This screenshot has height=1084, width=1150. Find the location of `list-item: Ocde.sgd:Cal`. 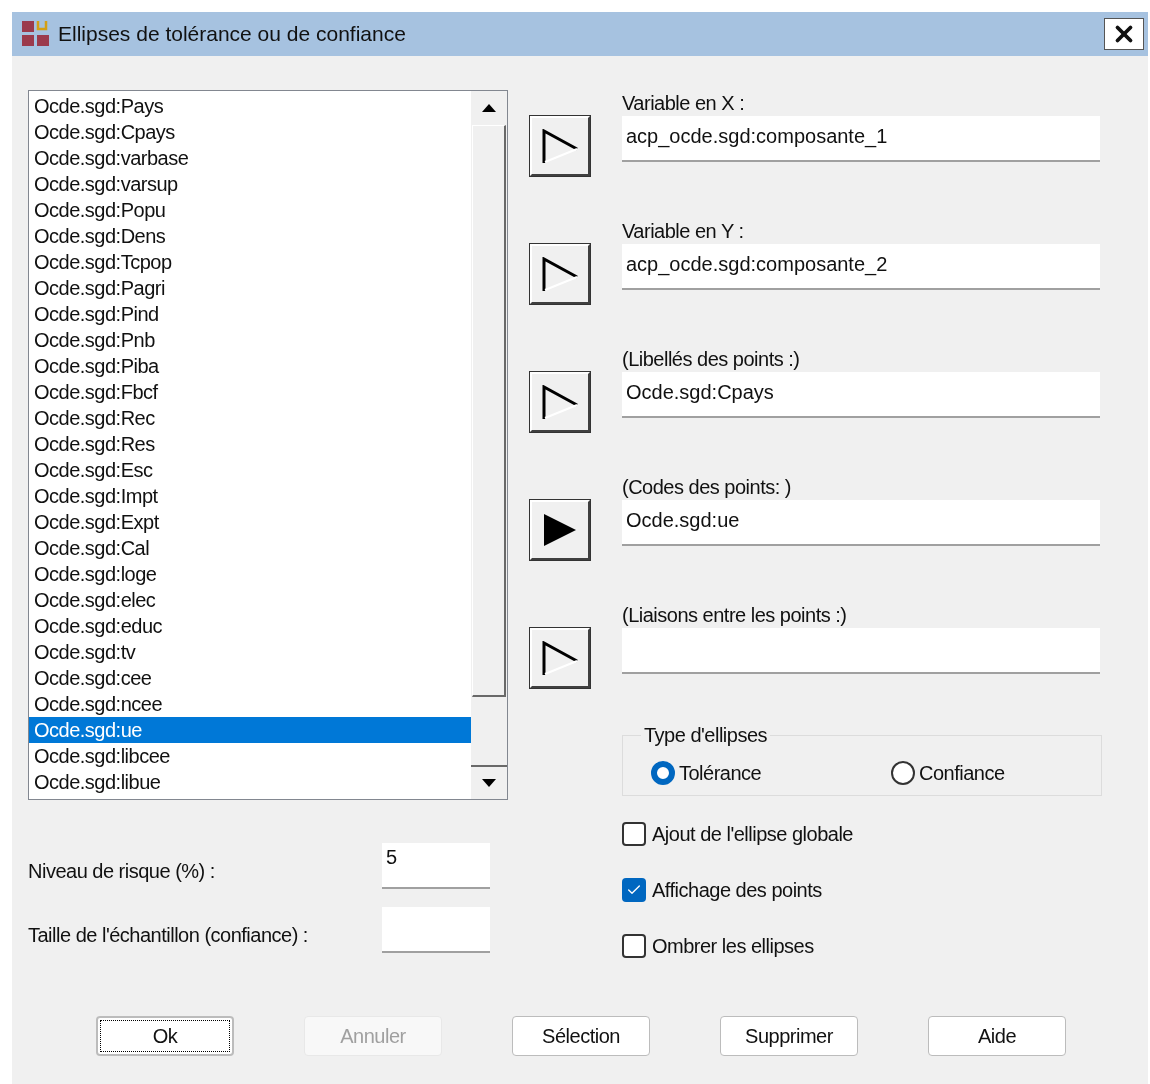

list-item: Ocde.sgd:Cal is located at coordinates (250, 548).